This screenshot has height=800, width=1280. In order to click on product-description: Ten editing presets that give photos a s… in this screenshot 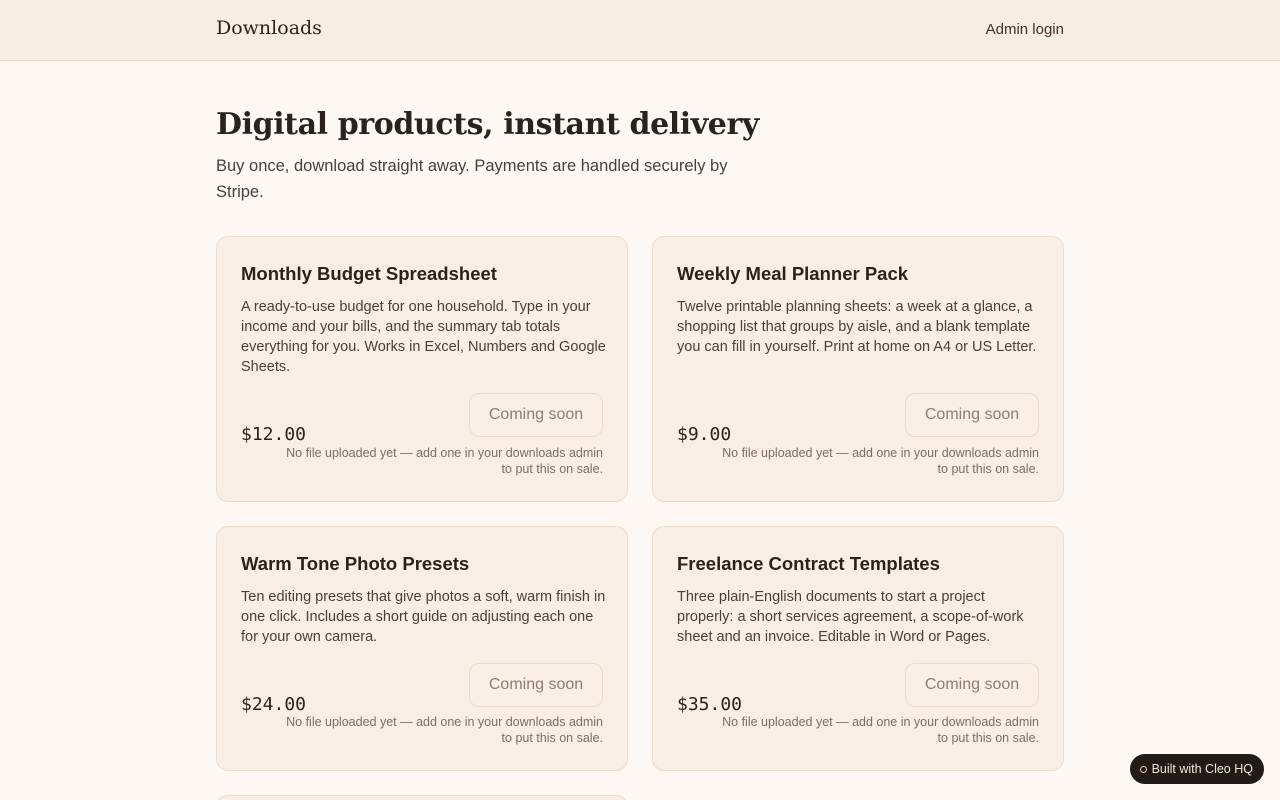, I will do `click(423, 617)`.